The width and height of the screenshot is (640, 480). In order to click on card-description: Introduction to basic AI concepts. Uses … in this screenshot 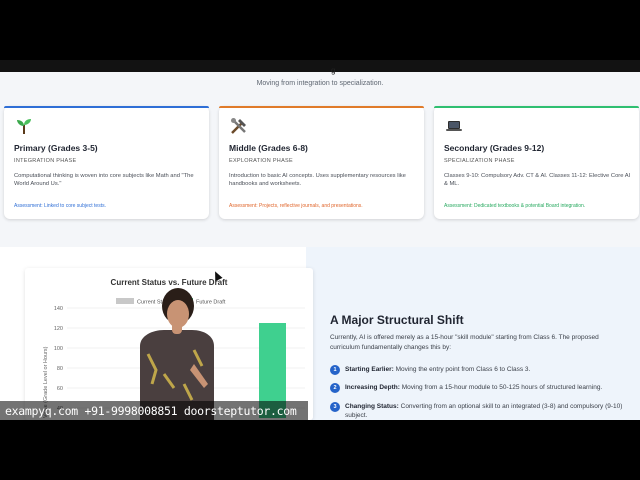, I will do `click(317, 180)`.